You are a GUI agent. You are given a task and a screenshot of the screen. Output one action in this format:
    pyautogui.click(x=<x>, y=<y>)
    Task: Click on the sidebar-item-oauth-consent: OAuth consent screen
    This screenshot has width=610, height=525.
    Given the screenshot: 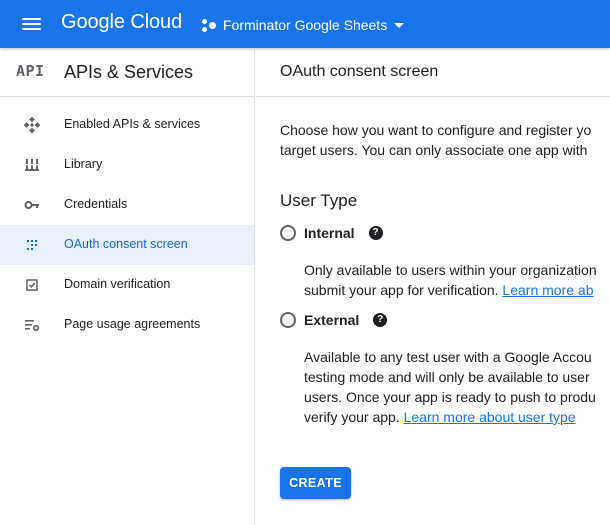 What is the action you would take?
    pyautogui.click(x=127, y=245)
    